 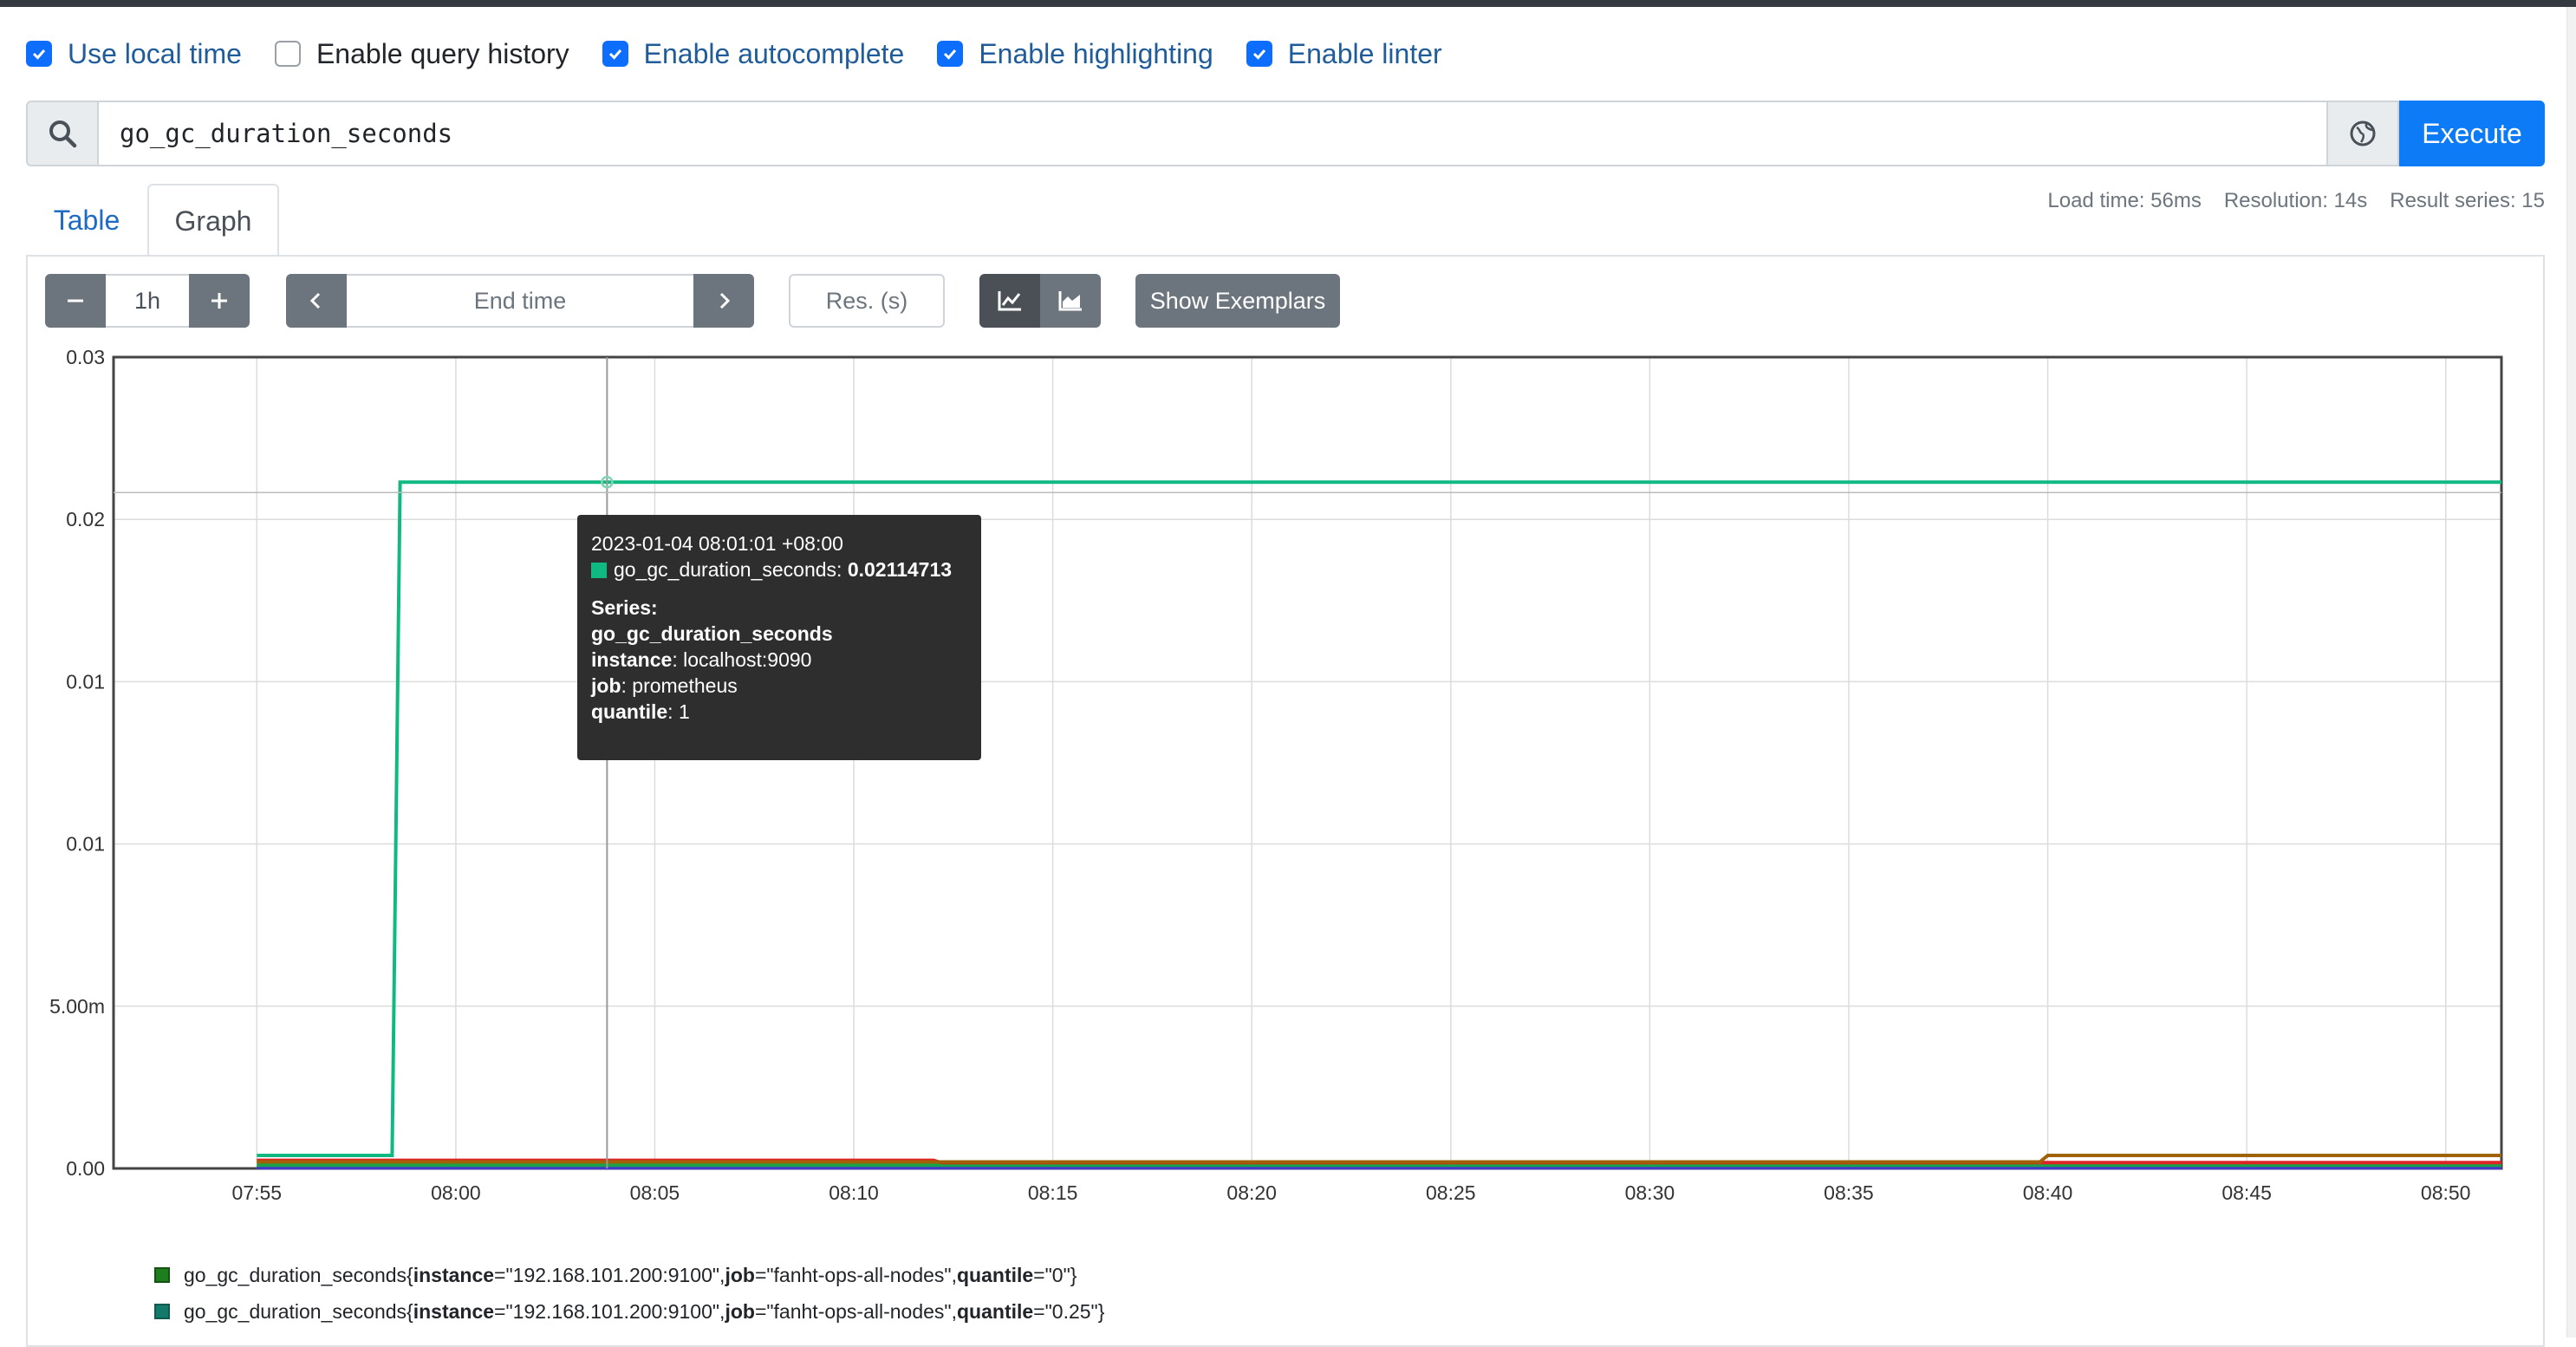 I want to click on y-tick-label: 5.00m, so click(x=77, y=1007).